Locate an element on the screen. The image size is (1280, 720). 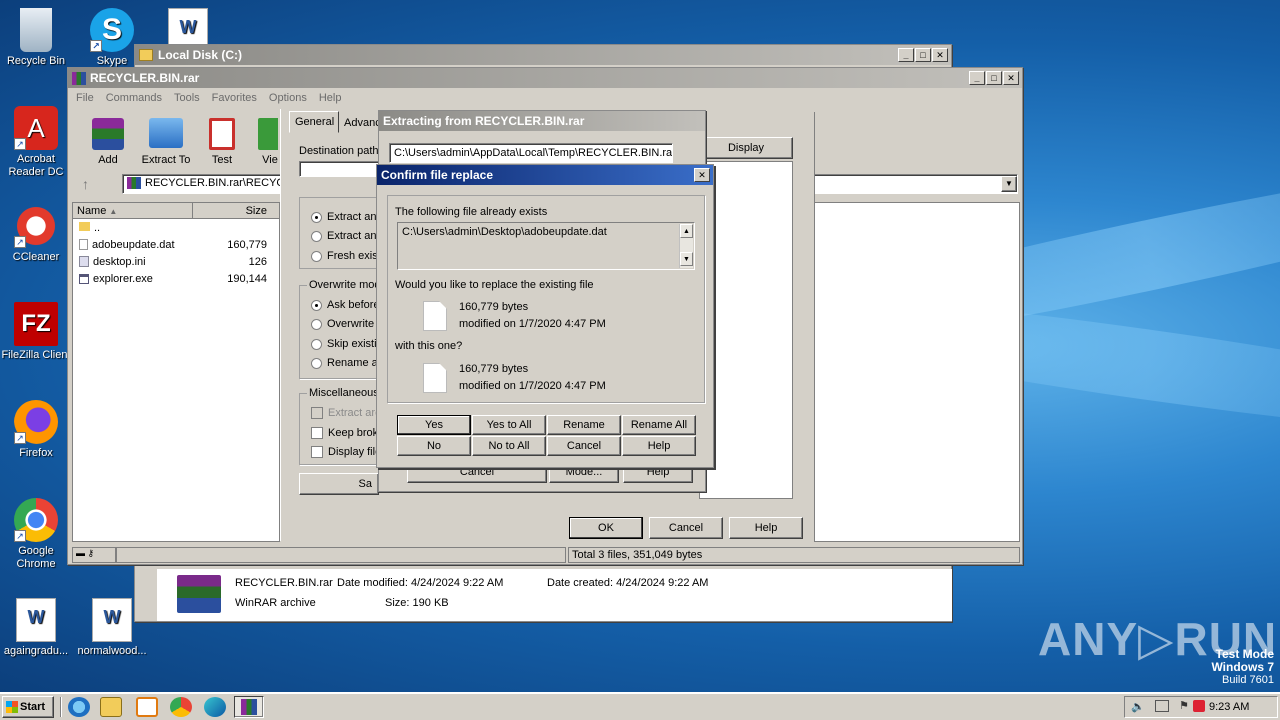
desktop-icon-label: Firefox is located at coordinates (36, 453).